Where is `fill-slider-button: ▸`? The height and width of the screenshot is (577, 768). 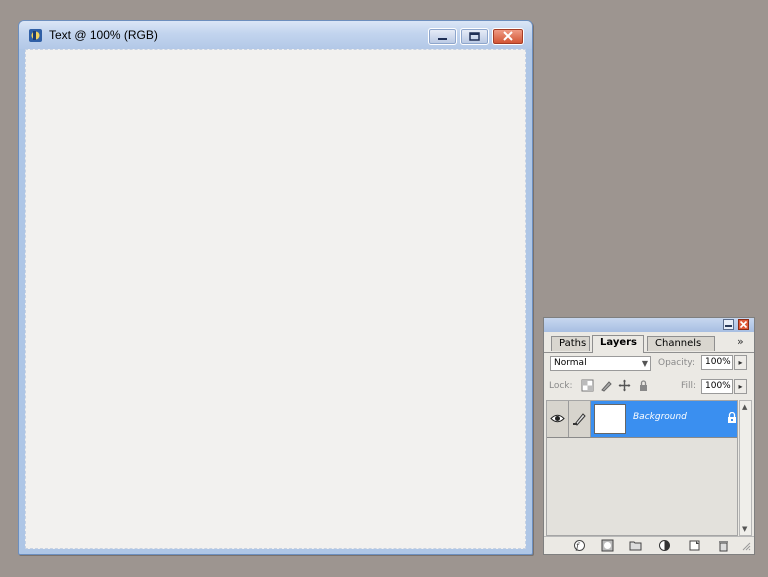
fill-slider-button: ▸ is located at coordinates (740, 386).